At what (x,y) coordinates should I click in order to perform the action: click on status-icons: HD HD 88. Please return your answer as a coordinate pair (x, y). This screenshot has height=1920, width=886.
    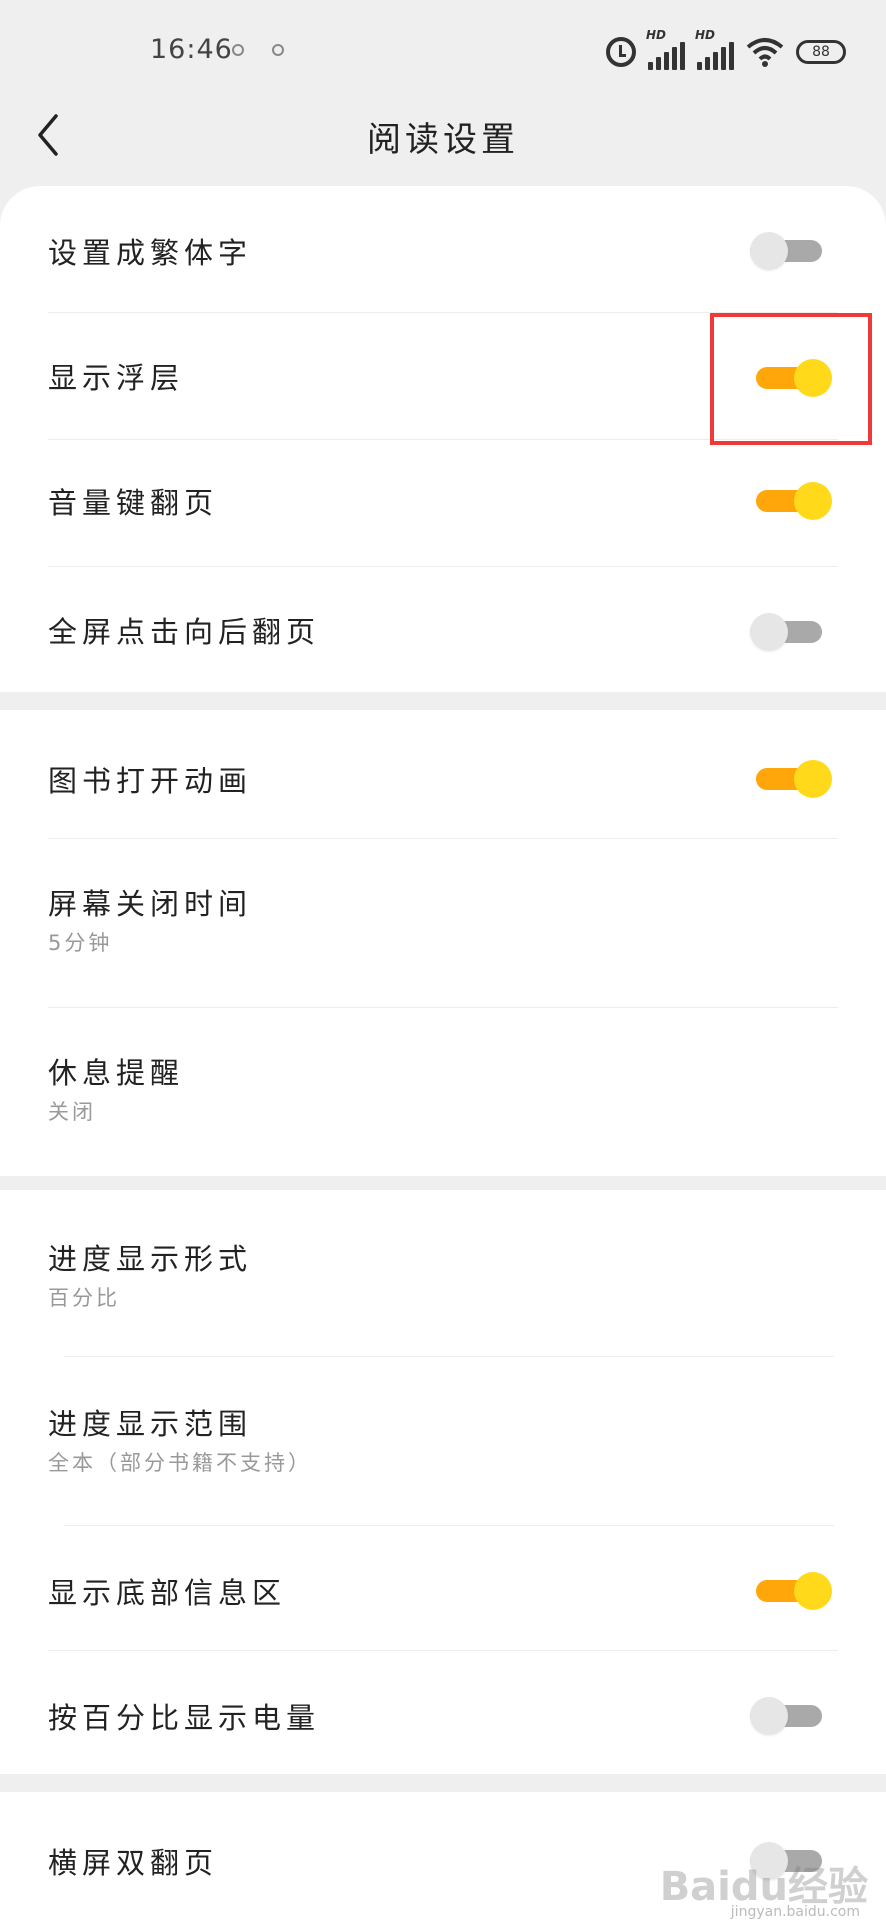
    Looking at the image, I should click on (726, 50).